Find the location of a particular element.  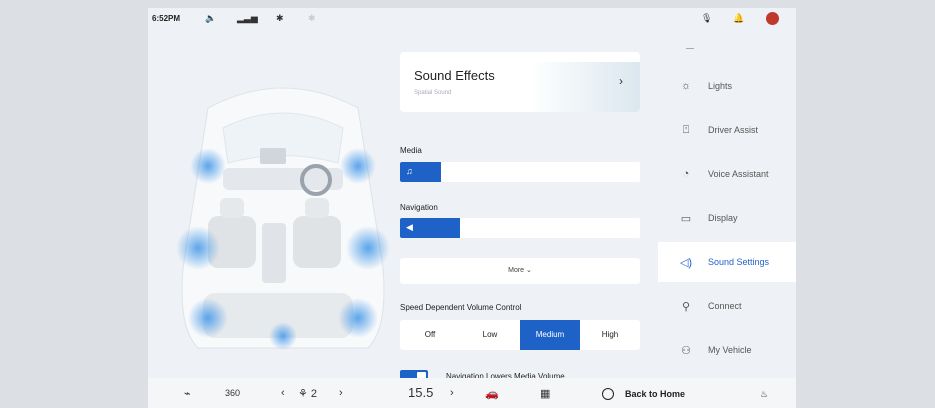

sound-effects-card: Sound Effects Spatial Sound › is located at coordinates (520, 82).